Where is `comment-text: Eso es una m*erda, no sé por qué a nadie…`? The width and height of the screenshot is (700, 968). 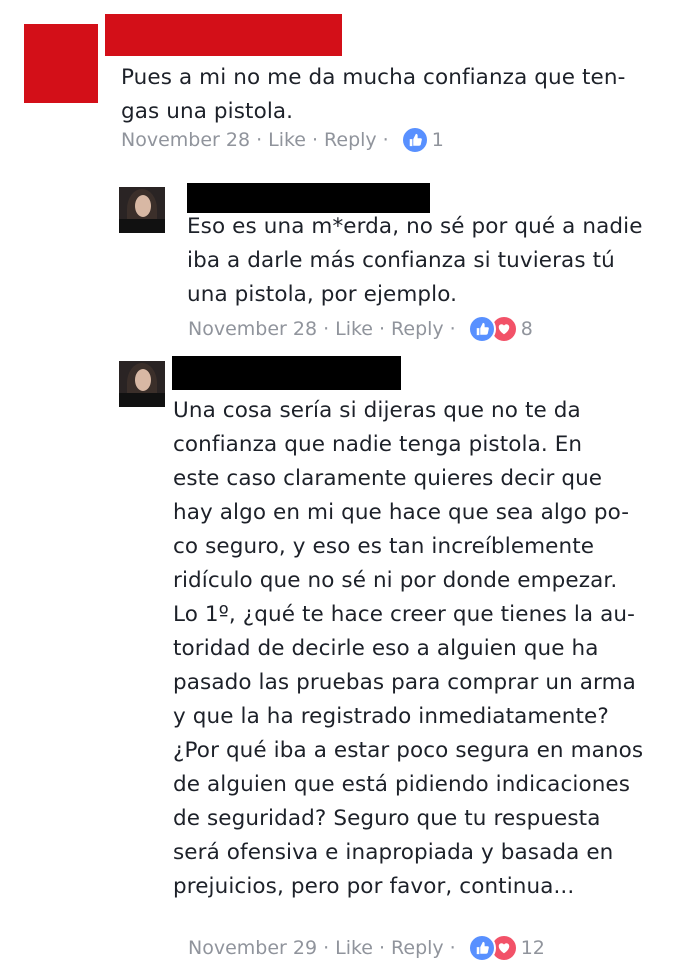 comment-text: Eso es una m*erda, no sé por qué a nadie… is located at coordinates (415, 260).